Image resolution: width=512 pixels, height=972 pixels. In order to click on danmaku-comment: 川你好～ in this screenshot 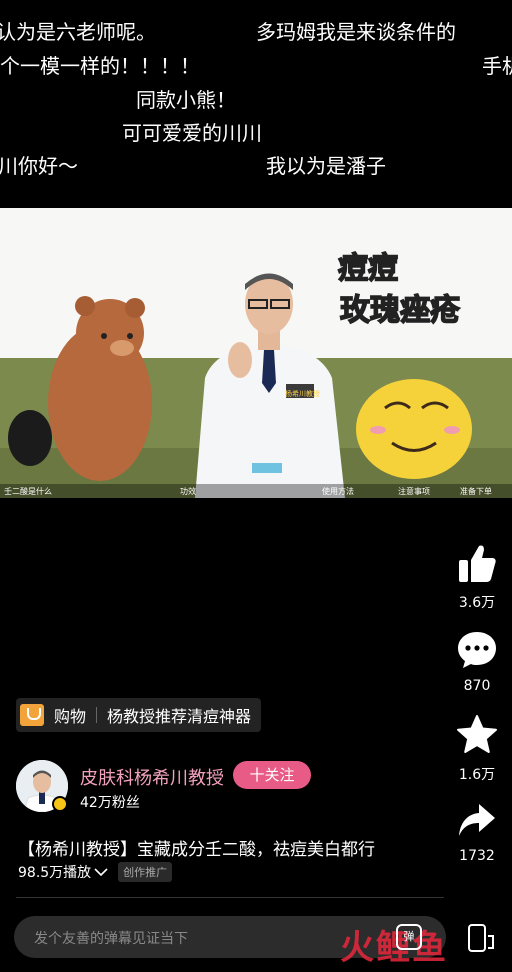, I will do `click(39, 166)`.